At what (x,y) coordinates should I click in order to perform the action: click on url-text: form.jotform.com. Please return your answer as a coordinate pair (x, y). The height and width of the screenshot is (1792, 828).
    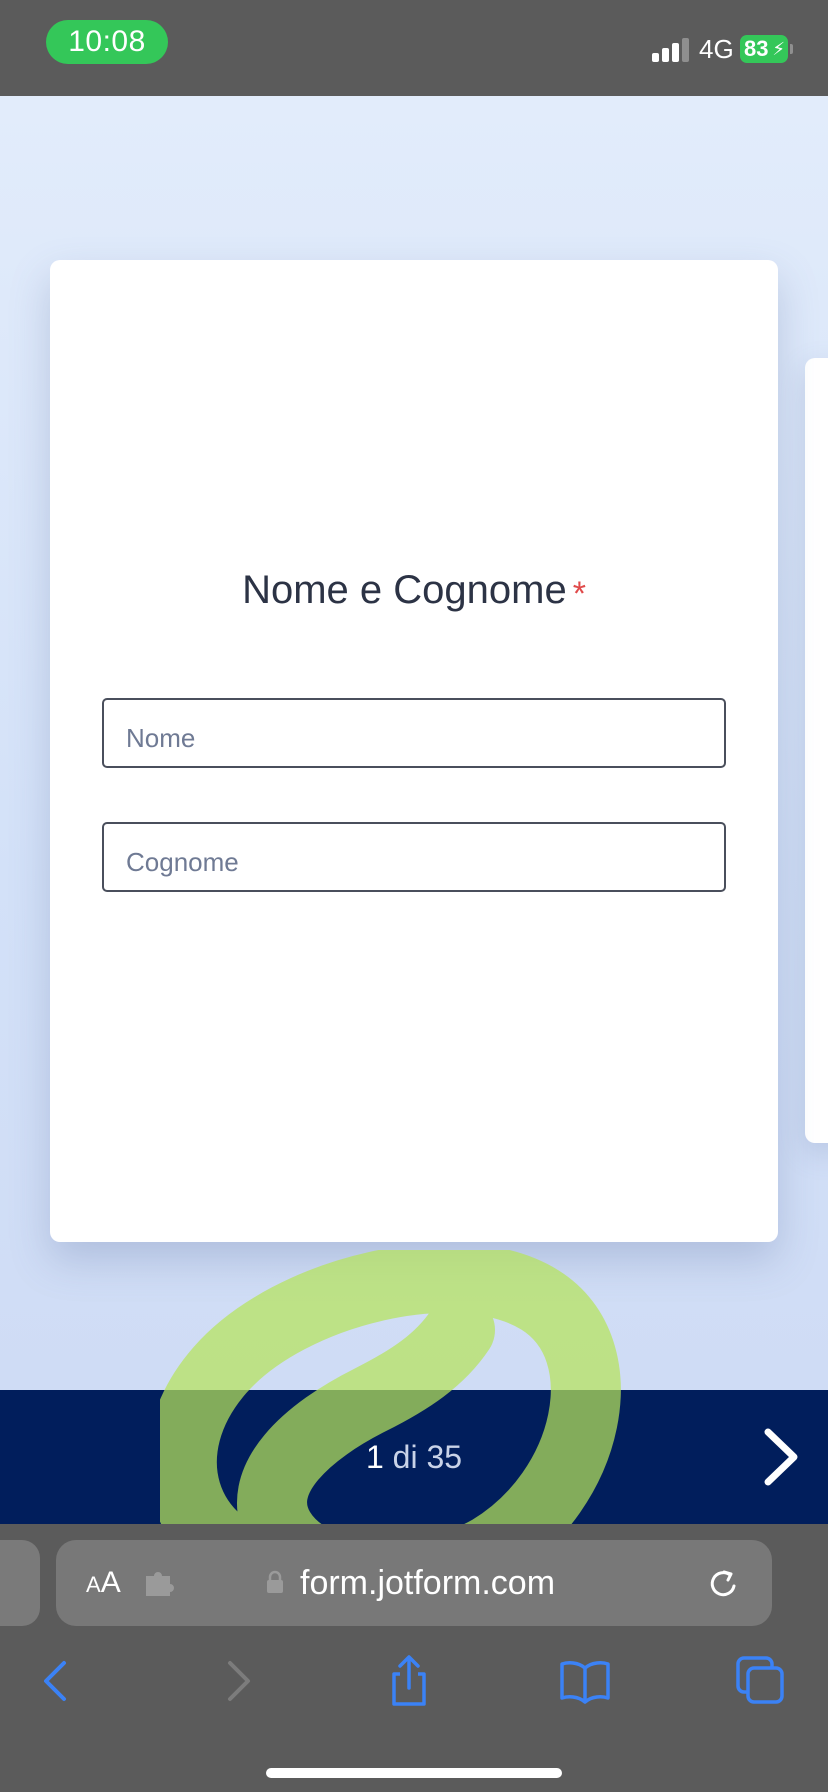
    Looking at the image, I should click on (428, 1583).